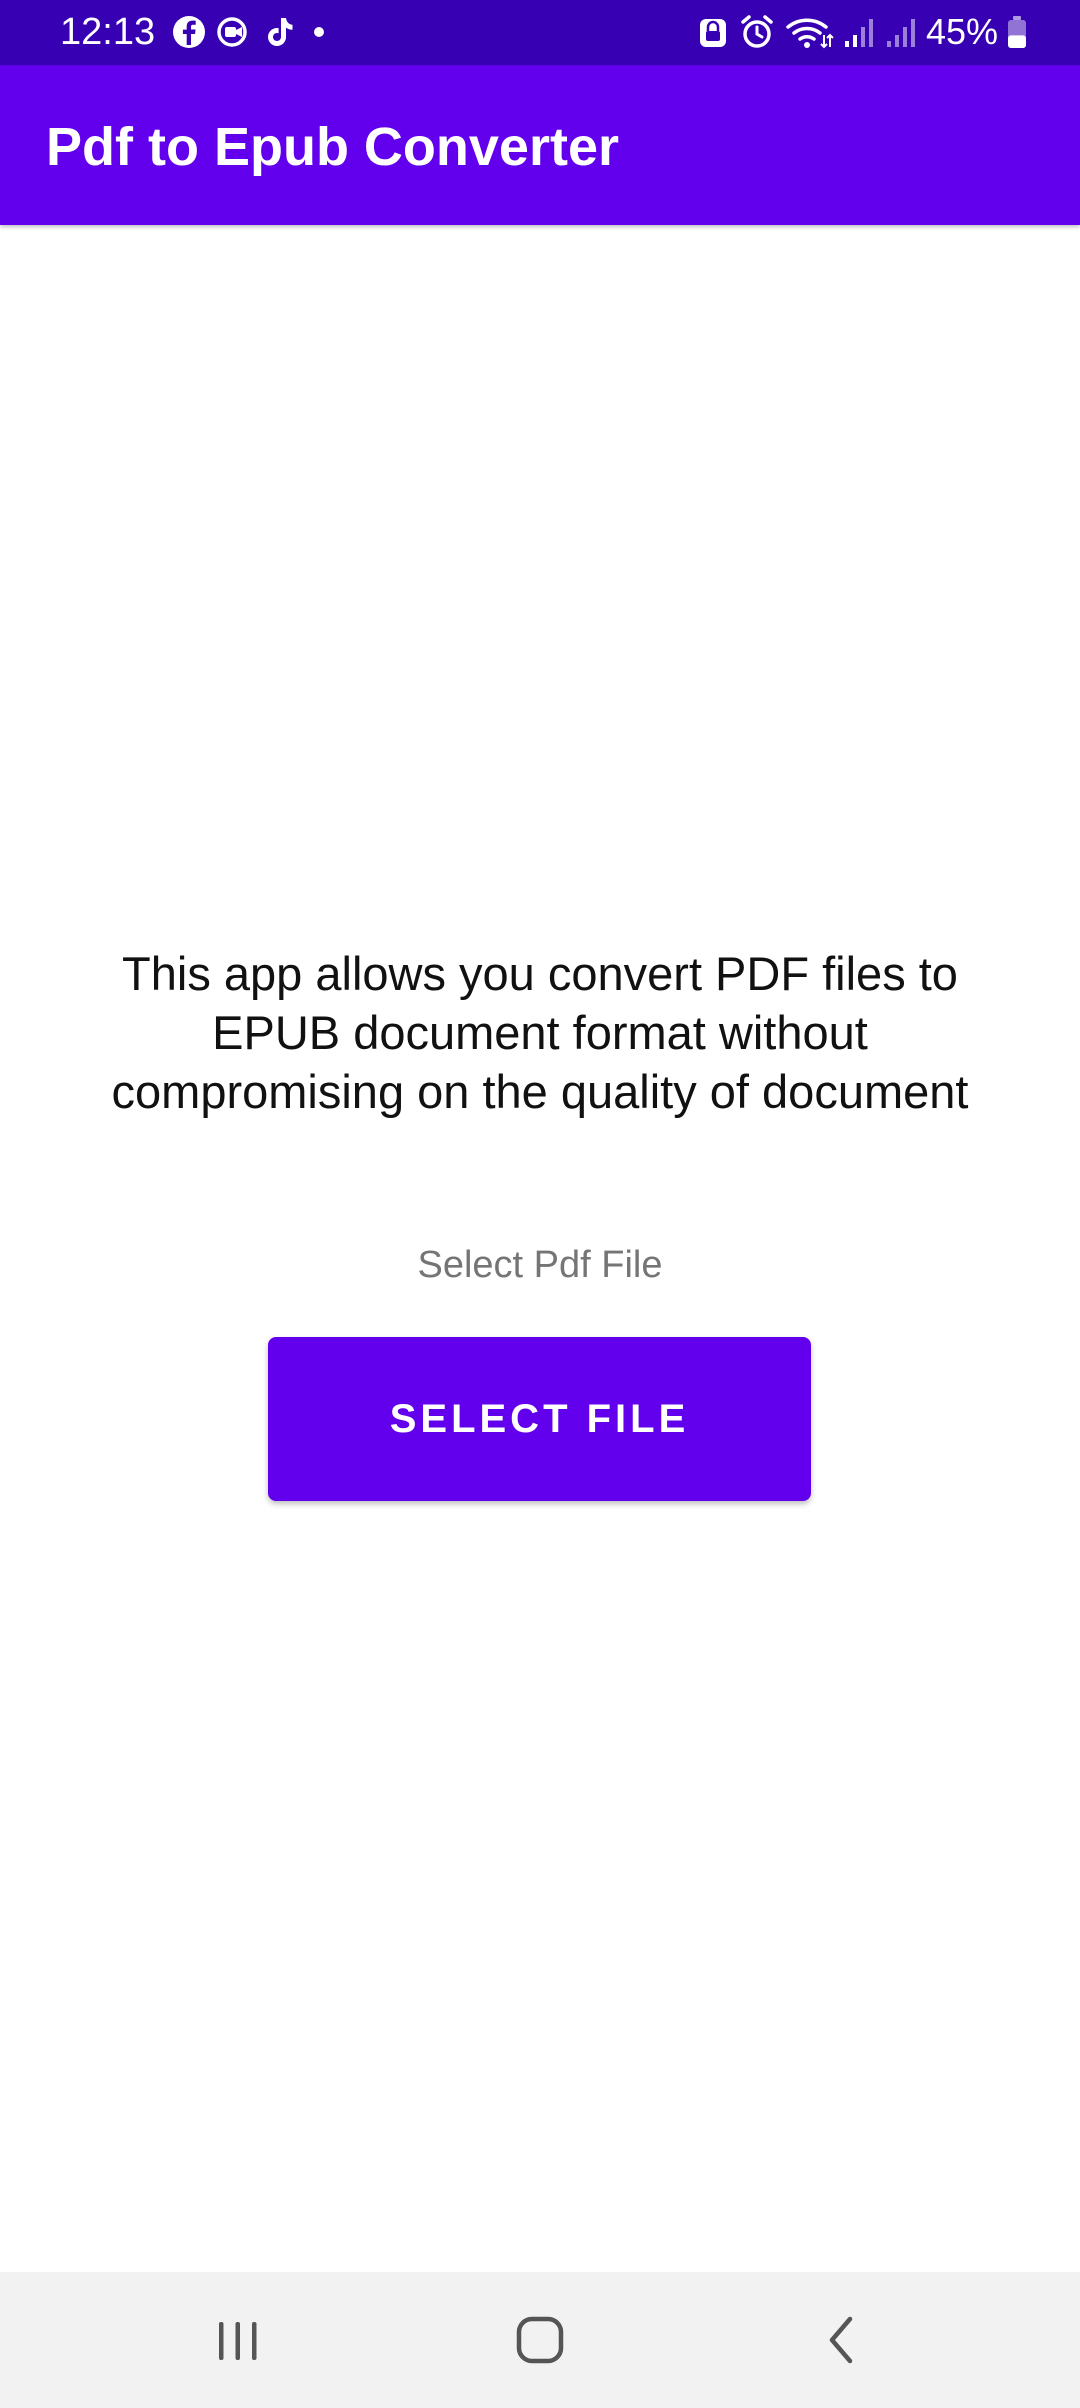 Image resolution: width=1080 pixels, height=2408 pixels. Describe the element at coordinates (253, 32) in the screenshot. I see `notification-icons` at that location.